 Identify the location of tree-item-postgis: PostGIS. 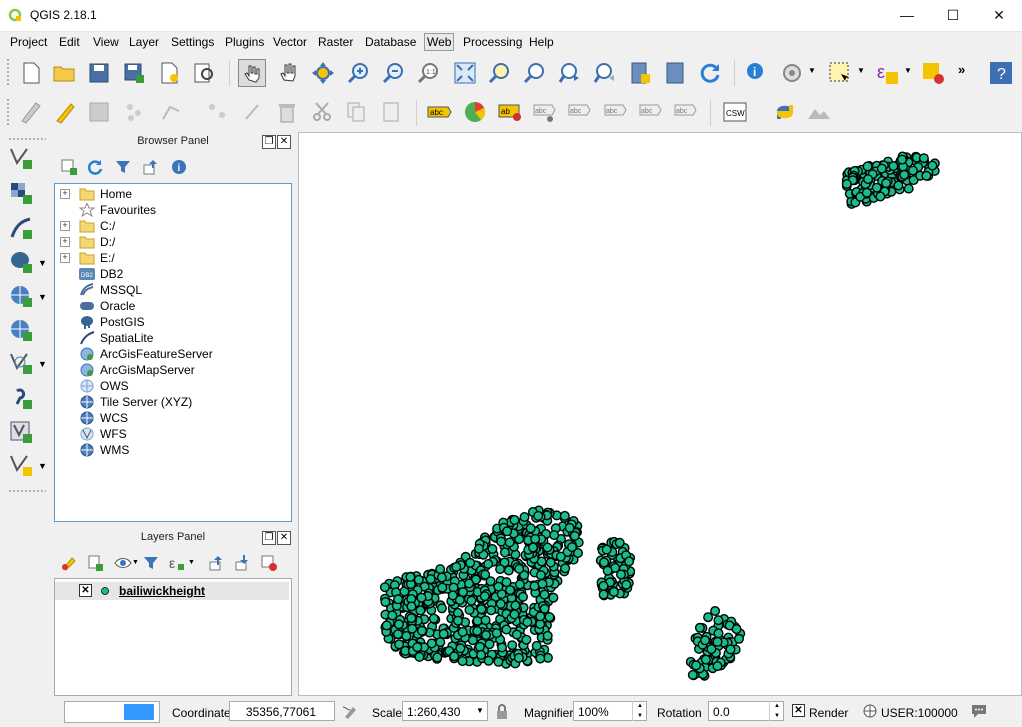
(170, 322).